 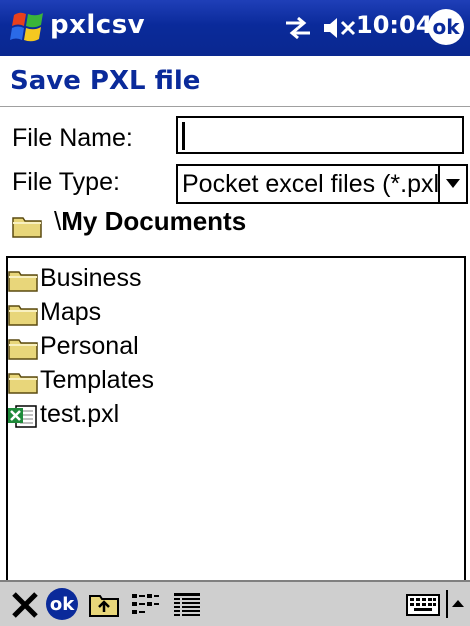 I want to click on connectivity-icon, so click(x=298, y=28).